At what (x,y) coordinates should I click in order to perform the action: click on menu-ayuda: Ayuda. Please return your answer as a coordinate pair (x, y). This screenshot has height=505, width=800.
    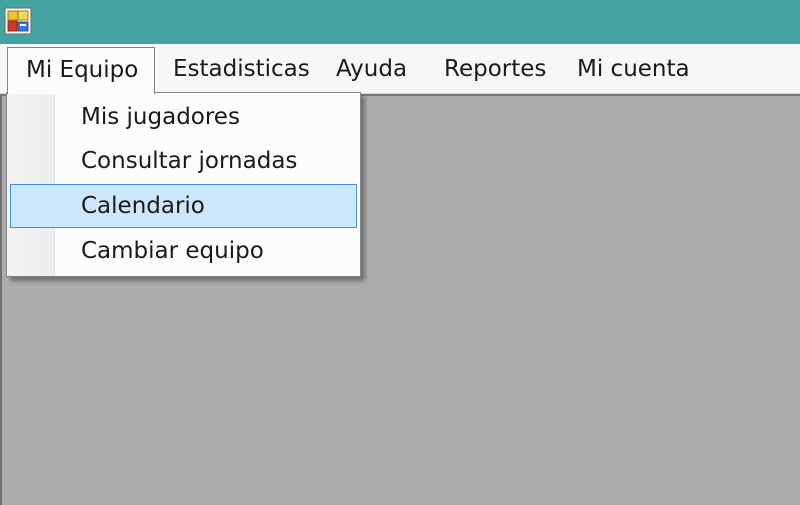
    Looking at the image, I should click on (371, 69).